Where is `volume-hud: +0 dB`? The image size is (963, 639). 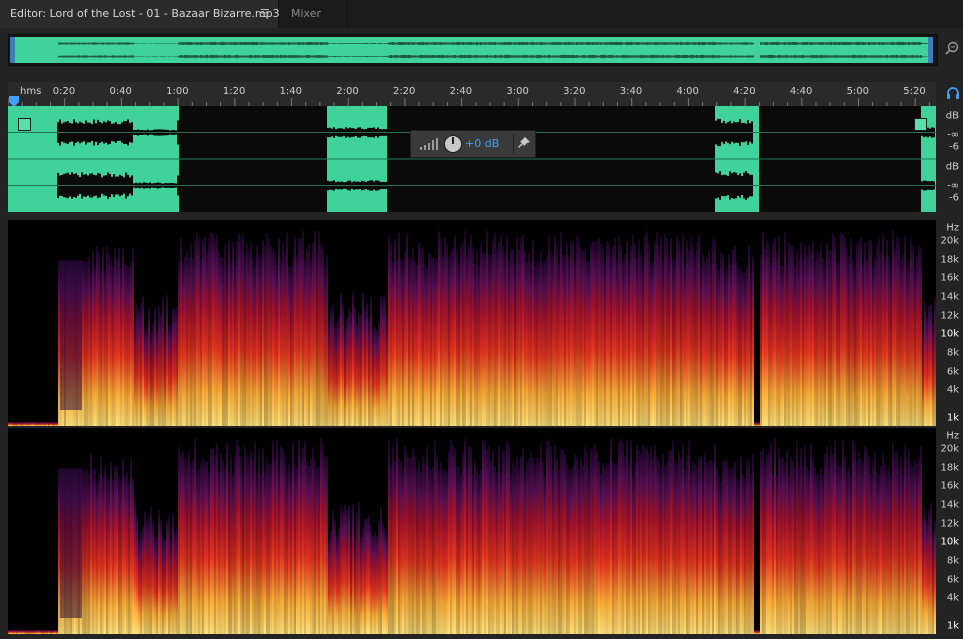
volume-hud: +0 dB is located at coordinates (473, 144).